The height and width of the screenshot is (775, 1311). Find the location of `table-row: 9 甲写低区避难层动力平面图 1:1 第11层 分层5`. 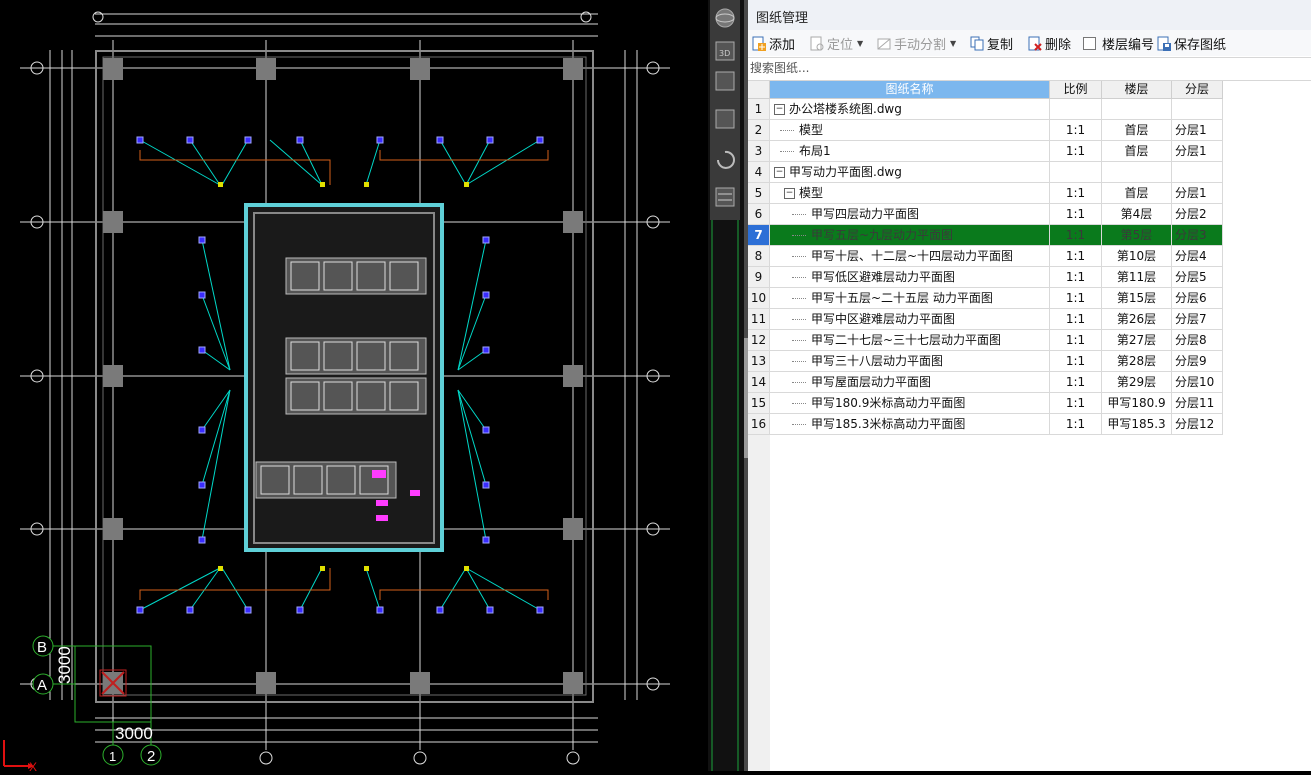

table-row: 9 甲写低区避难层动力平面图 1:1 第11层 分层5 is located at coordinates (985, 277).